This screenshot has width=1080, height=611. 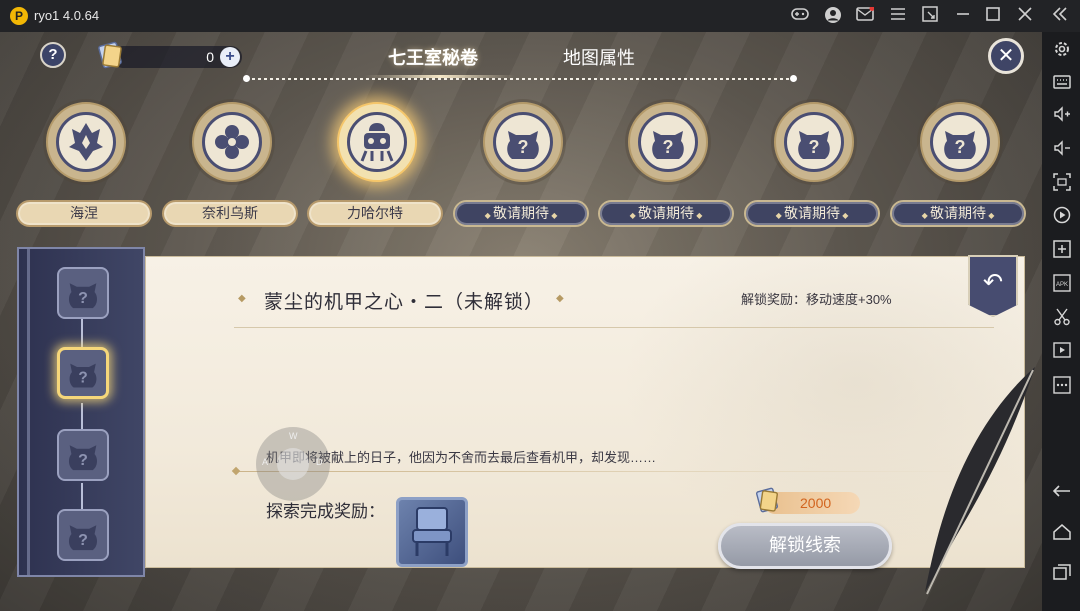 I want to click on title-divider, so click(x=614, y=327).